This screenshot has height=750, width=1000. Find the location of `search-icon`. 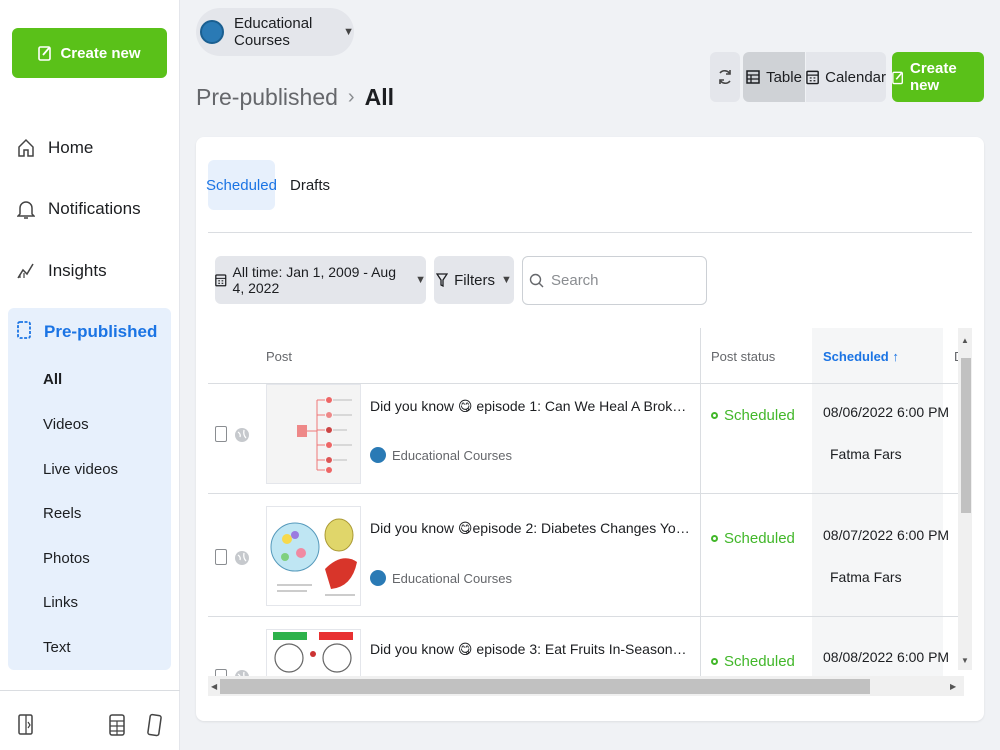

search-icon is located at coordinates (536, 280).